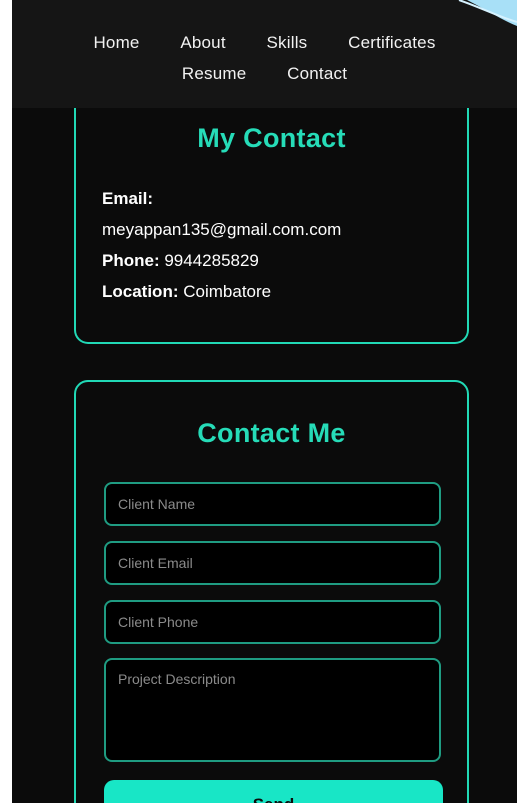 Image resolution: width=517 pixels, height=803 pixels. Describe the element at coordinates (272, 710) in the screenshot. I see `project-description-input` at that location.